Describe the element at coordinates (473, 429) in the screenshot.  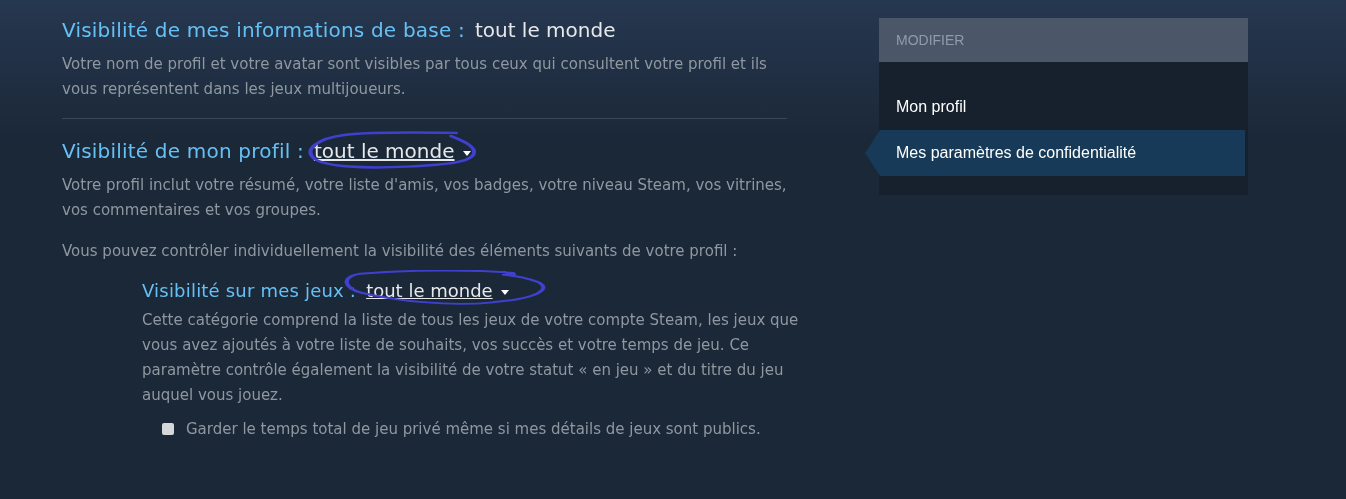
I see `checkbox-label: Garder le temps total de jeu privé même si mes détails de jeux sont publics.` at that location.